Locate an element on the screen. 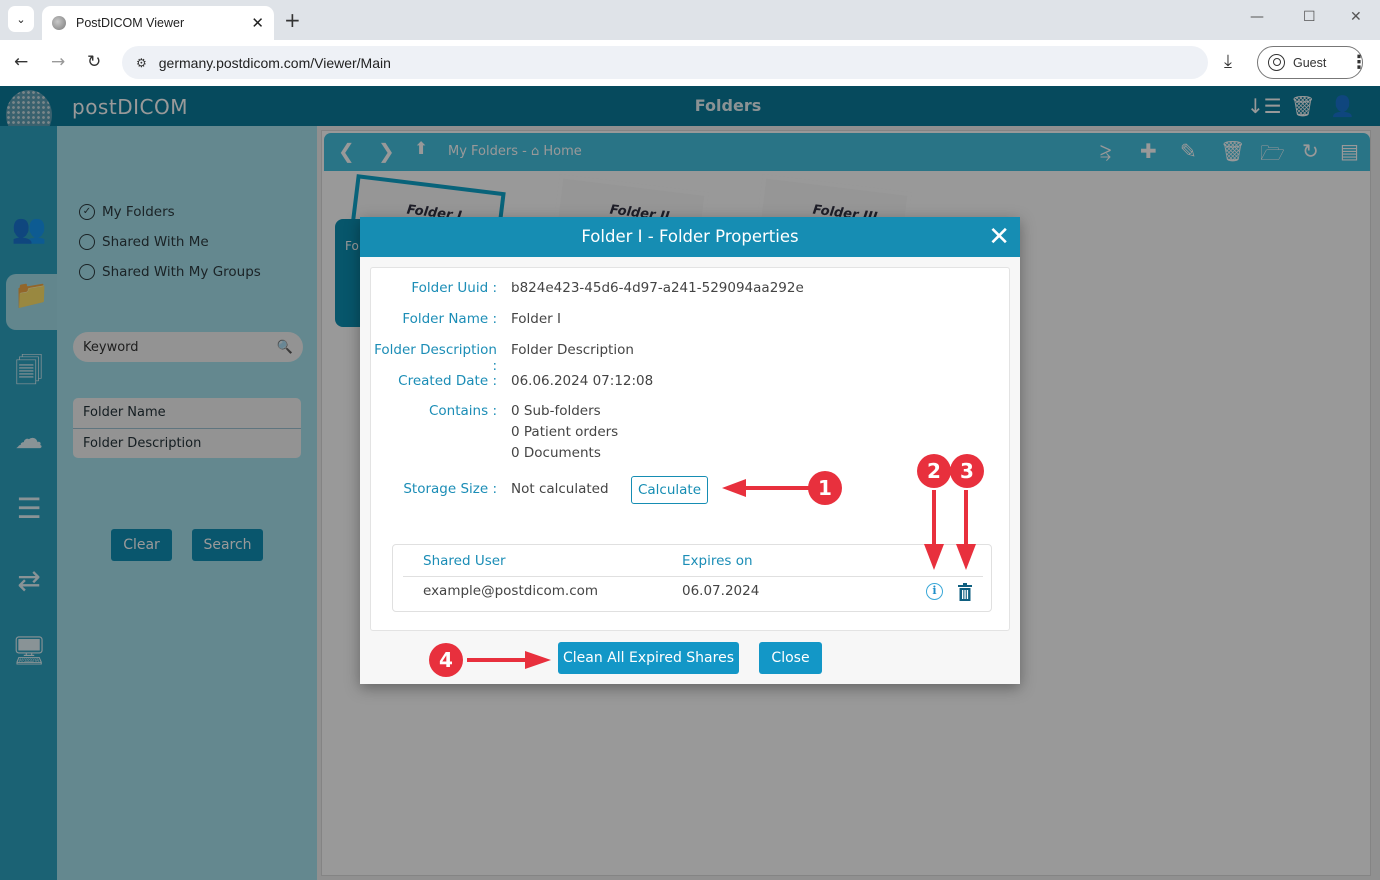 The width and height of the screenshot is (1380, 880). prop-created: Created Date : 06.06.2024 07:12:08 is located at coordinates (512, 381).